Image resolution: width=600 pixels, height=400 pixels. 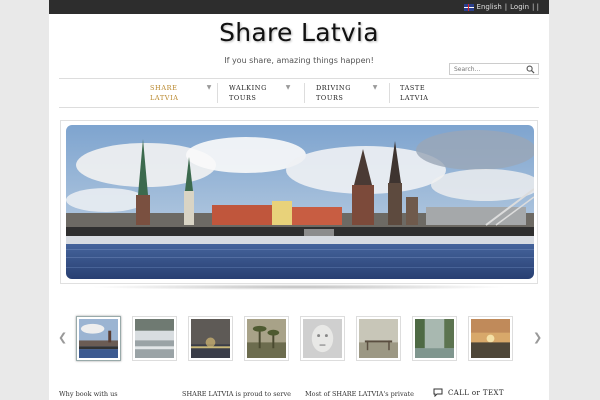 What do you see at coordinates (347, 93) in the screenshot?
I see `nav-driving-tours: DRIVING TOURS ▼` at bounding box center [347, 93].